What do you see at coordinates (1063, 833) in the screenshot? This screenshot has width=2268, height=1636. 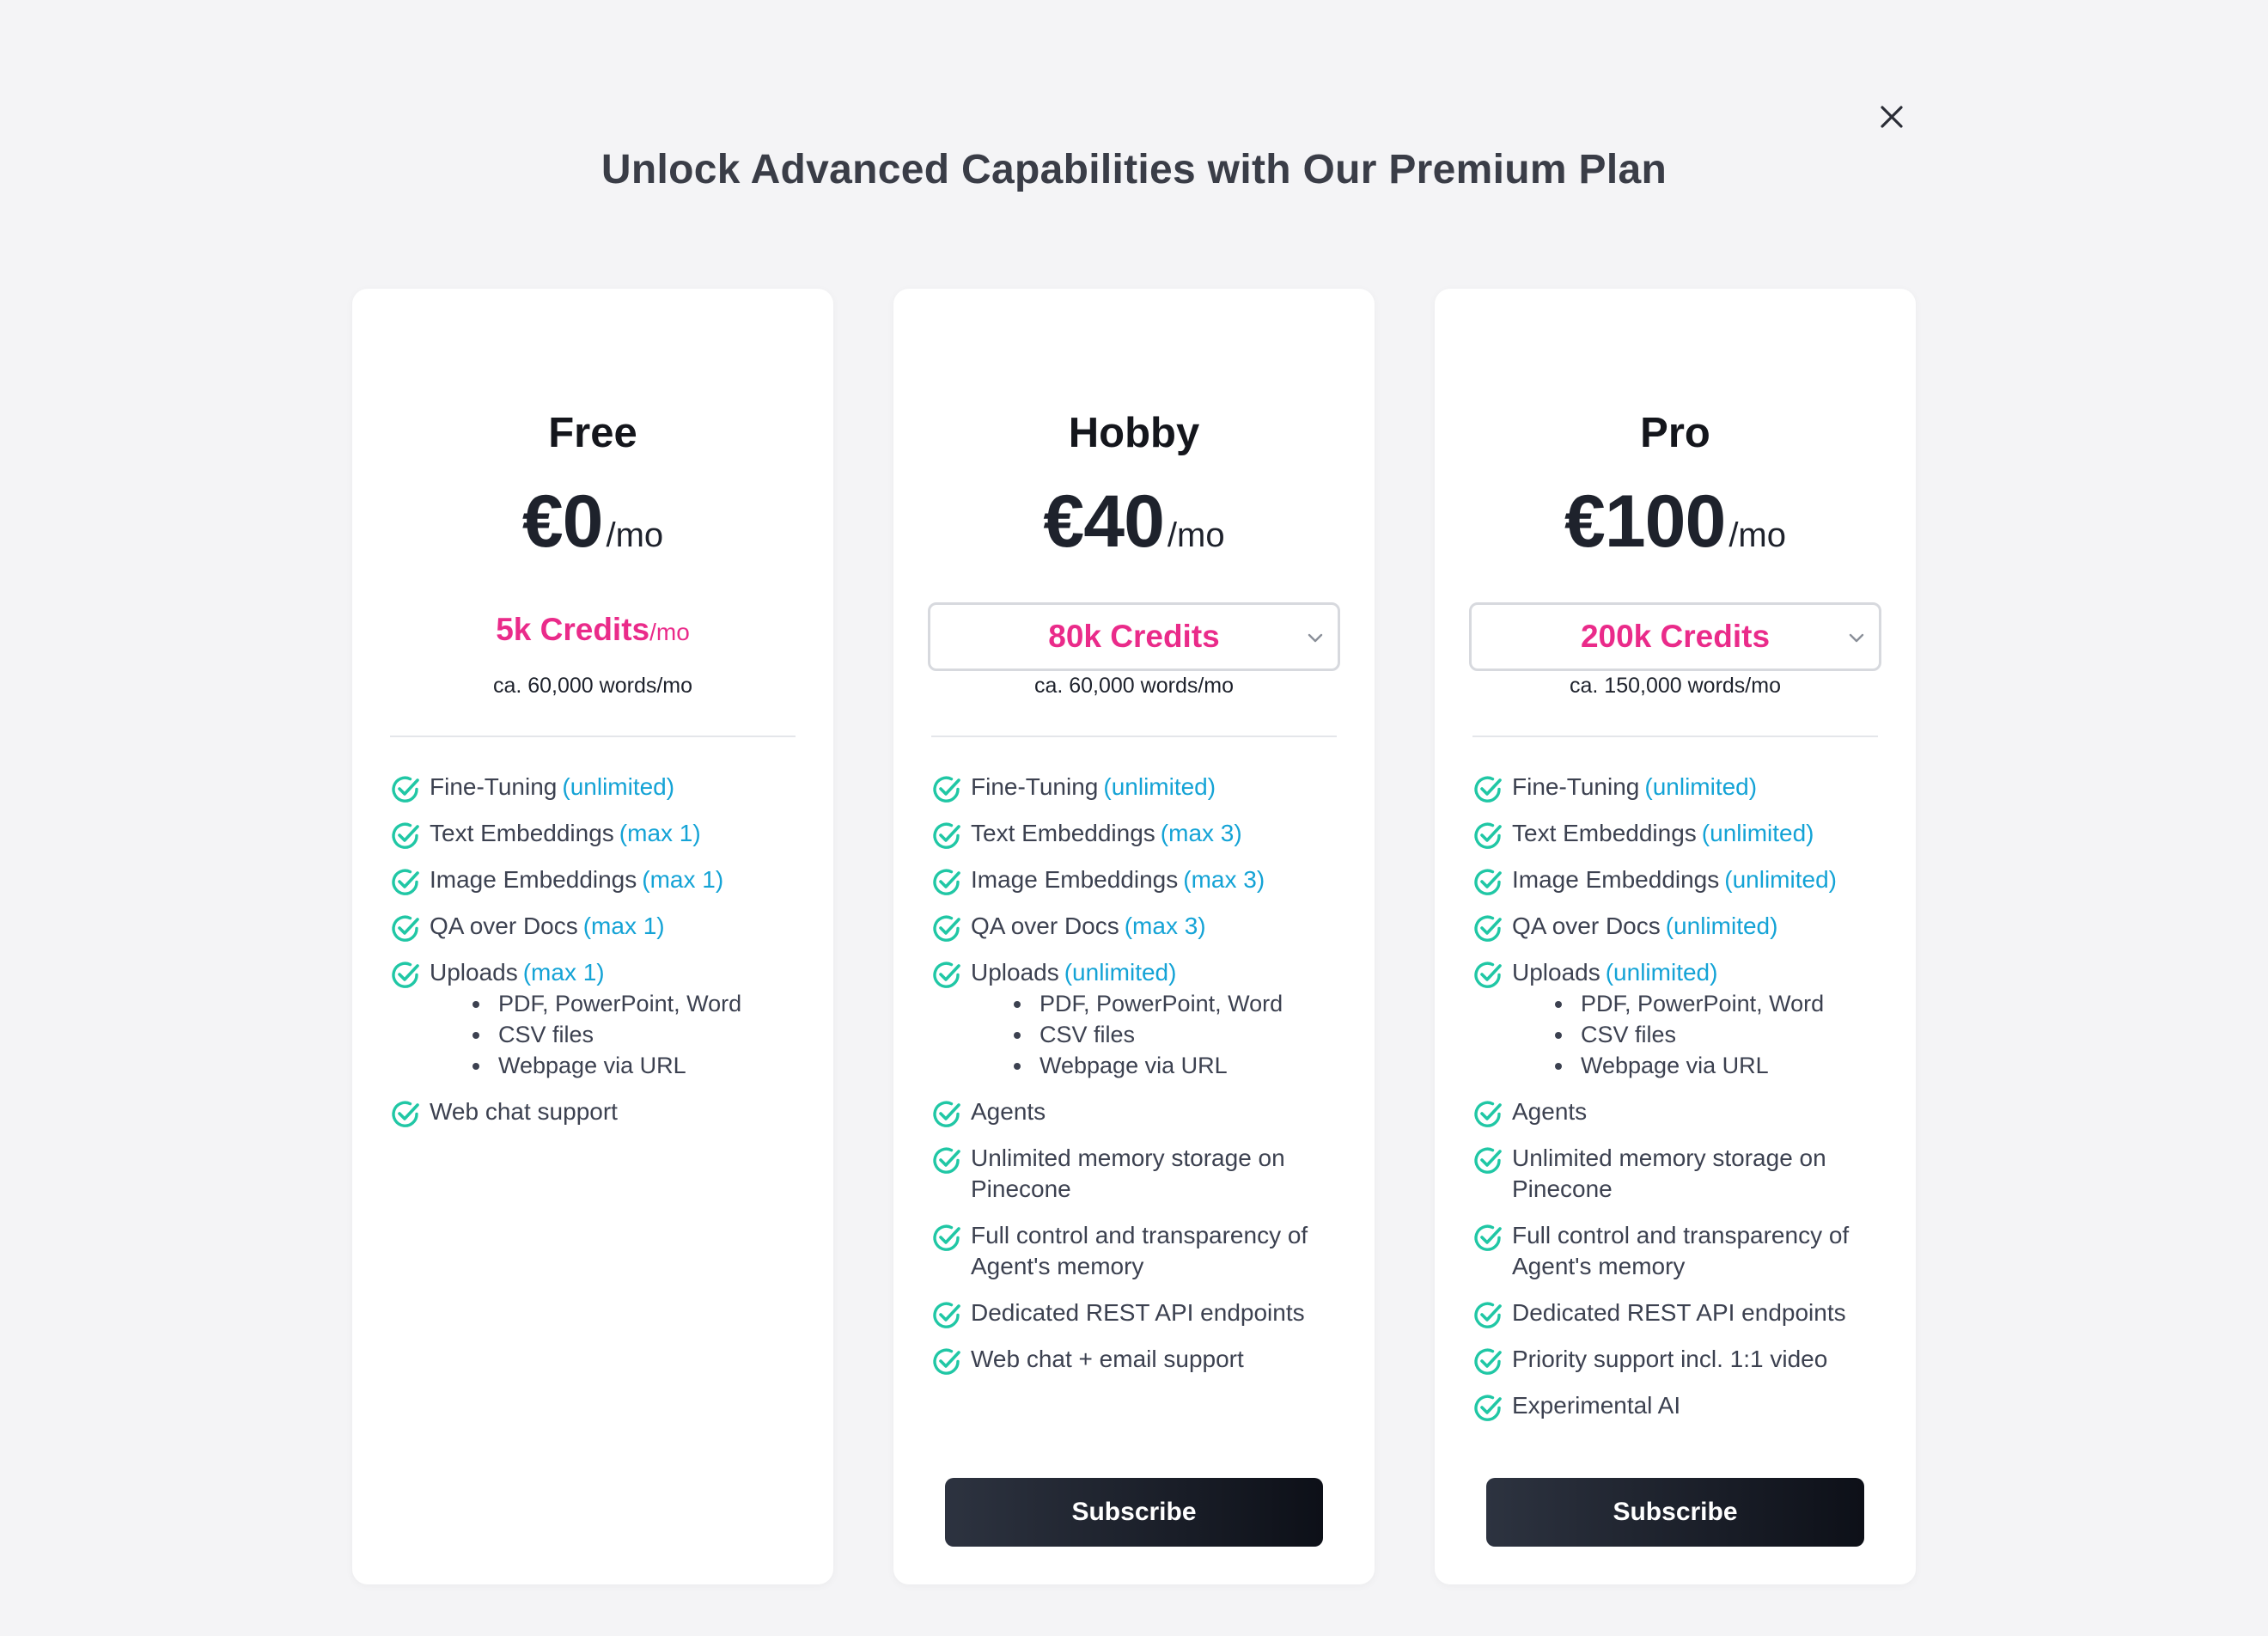 I see `feature-text: Text Embeddings` at bounding box center [1063, 833].